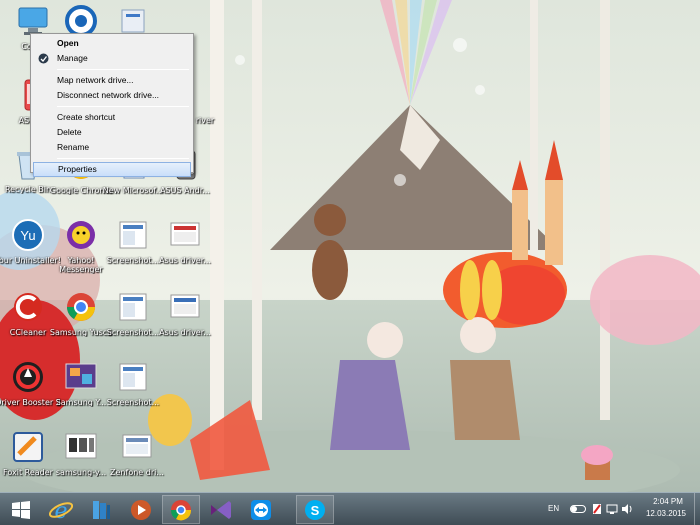 The image size is (700, 525). Describe the element at coordinates (28, 307) in the screenshot. I see `ccleaner-icon` at that location.